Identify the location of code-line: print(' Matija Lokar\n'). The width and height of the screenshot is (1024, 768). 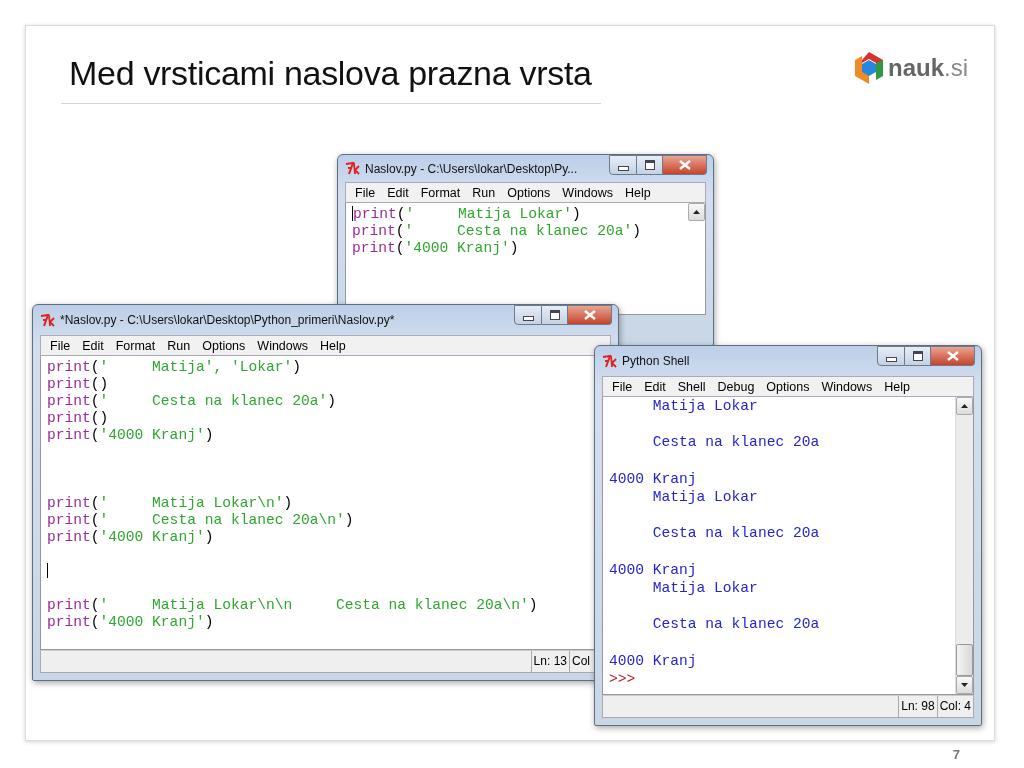
(170, 502).